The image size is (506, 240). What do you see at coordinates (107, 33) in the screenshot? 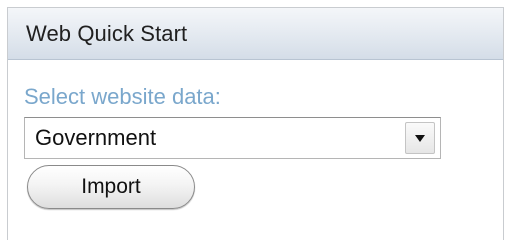
I see `panel-title: Web Quick Start` at bounding box center [107, 33].